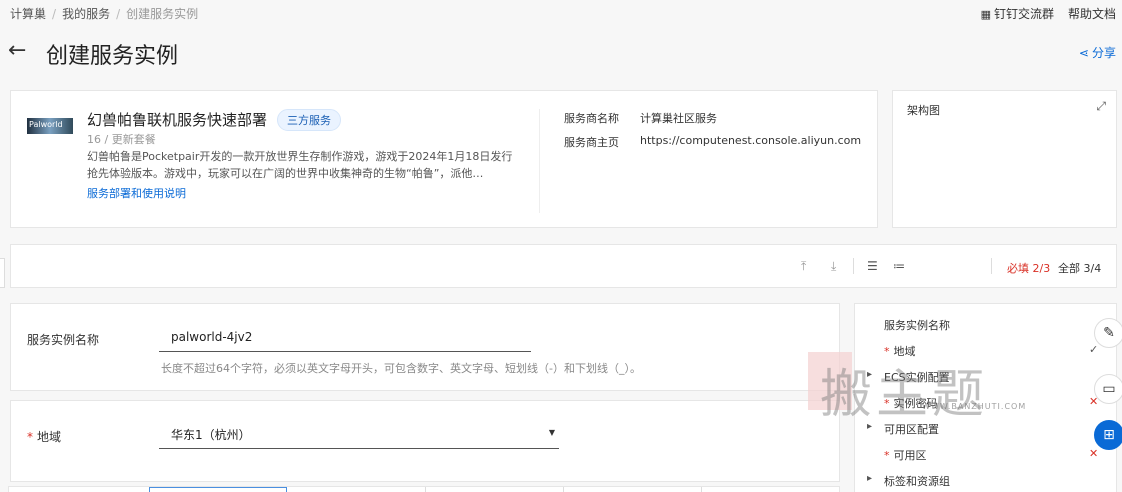  What do you see at coordinates (591, 142) in the screenshot?
I see `provider-homepage-label: 服务商主页` at bounding box center [591, 142].